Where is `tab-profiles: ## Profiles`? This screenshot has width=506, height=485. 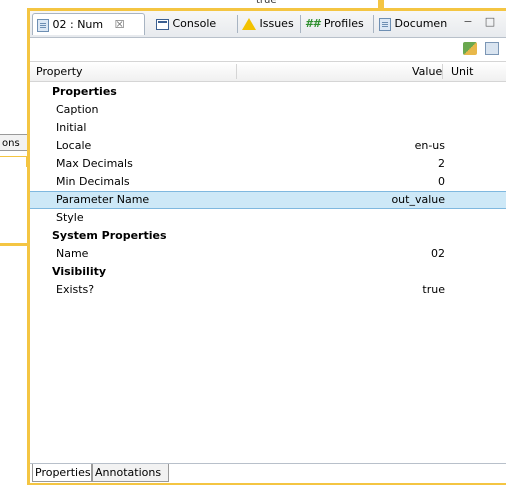 tab-profiles: ## Profiles is located at coordinates (337, 24).